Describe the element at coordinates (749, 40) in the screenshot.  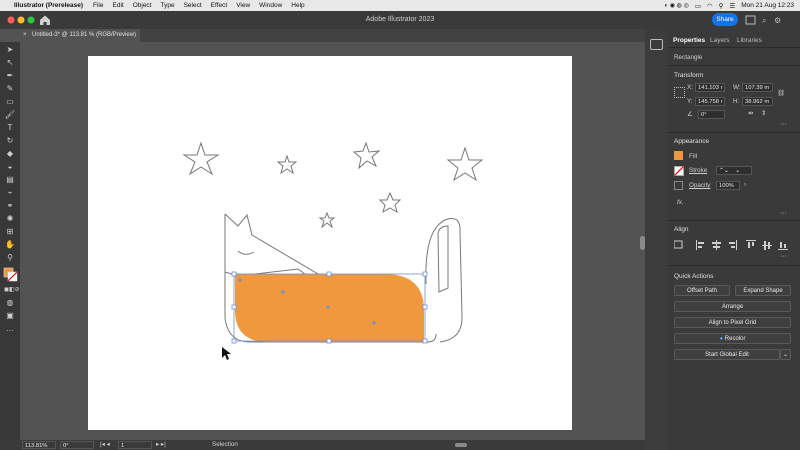
I see `tab-libraries: Libraries` at that location.